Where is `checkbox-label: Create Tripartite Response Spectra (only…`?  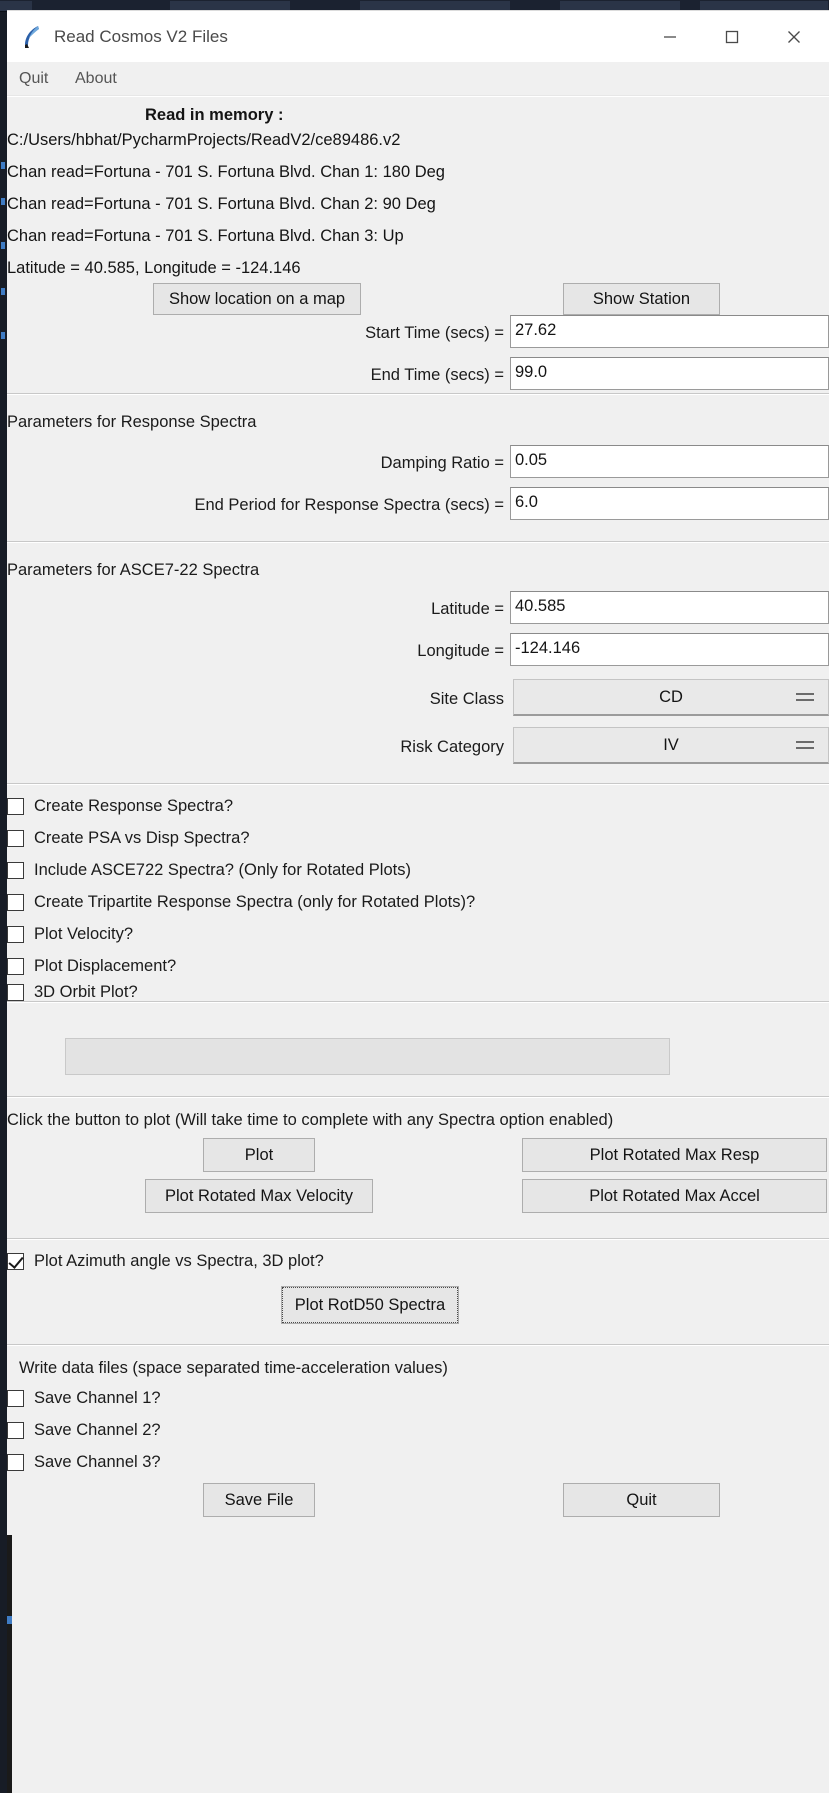 checkbox-label: Create Tripartite Response Spectra (only… is located at coordinates (255, 902).